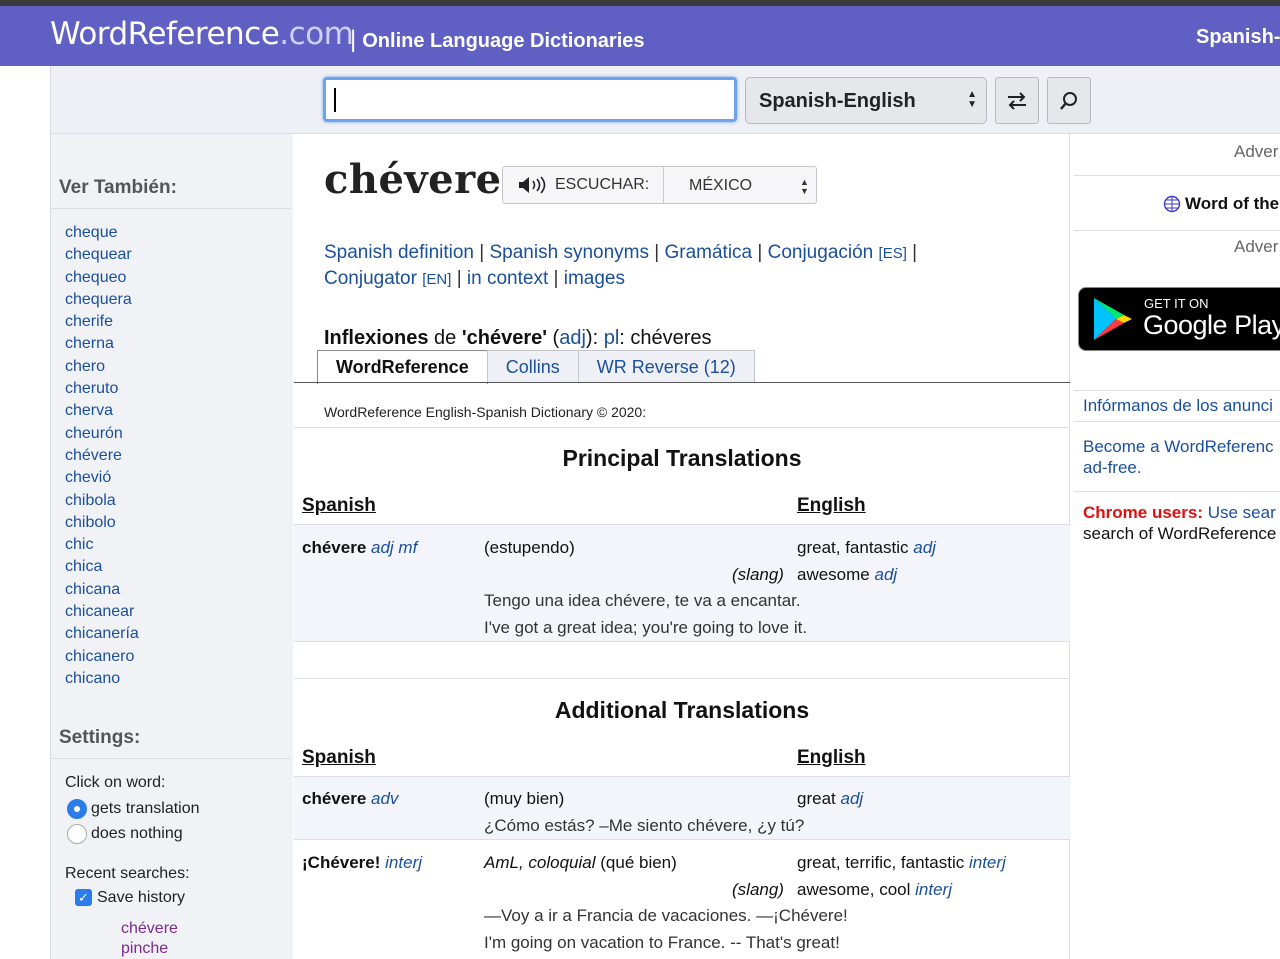 This screenshot has width=1280, height=959. I want to click on see-also-link: chero, so click(102, 367).